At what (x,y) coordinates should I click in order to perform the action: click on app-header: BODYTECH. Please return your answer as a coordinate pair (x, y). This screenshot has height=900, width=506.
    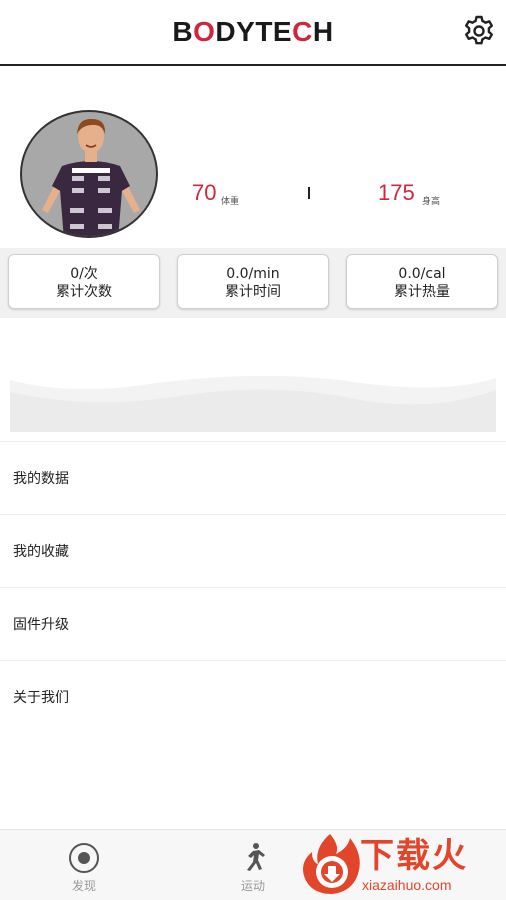
    Looking at the image, I should click on (253, 33).